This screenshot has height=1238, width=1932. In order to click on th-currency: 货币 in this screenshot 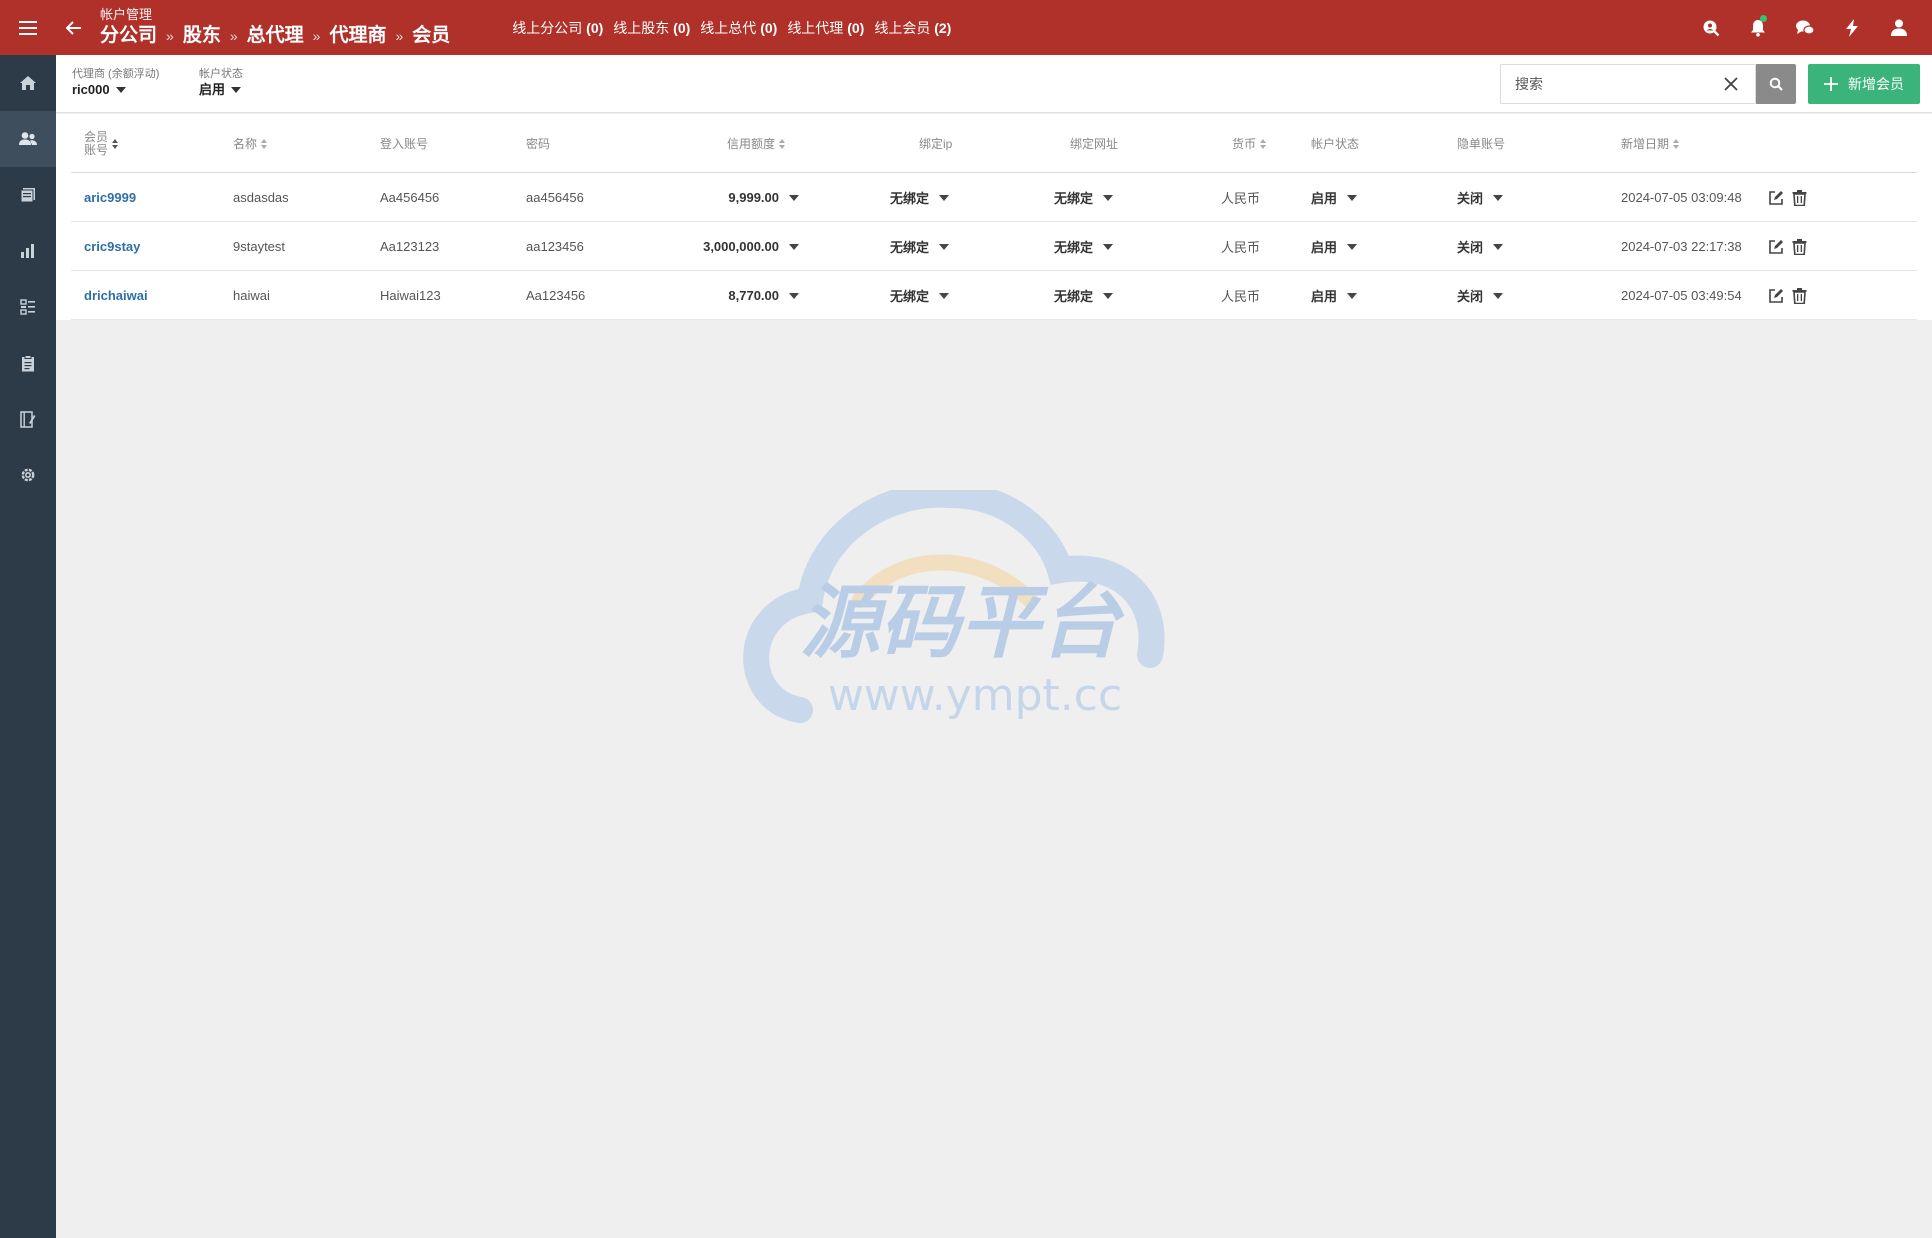, I will do `click(1249, 143)`.